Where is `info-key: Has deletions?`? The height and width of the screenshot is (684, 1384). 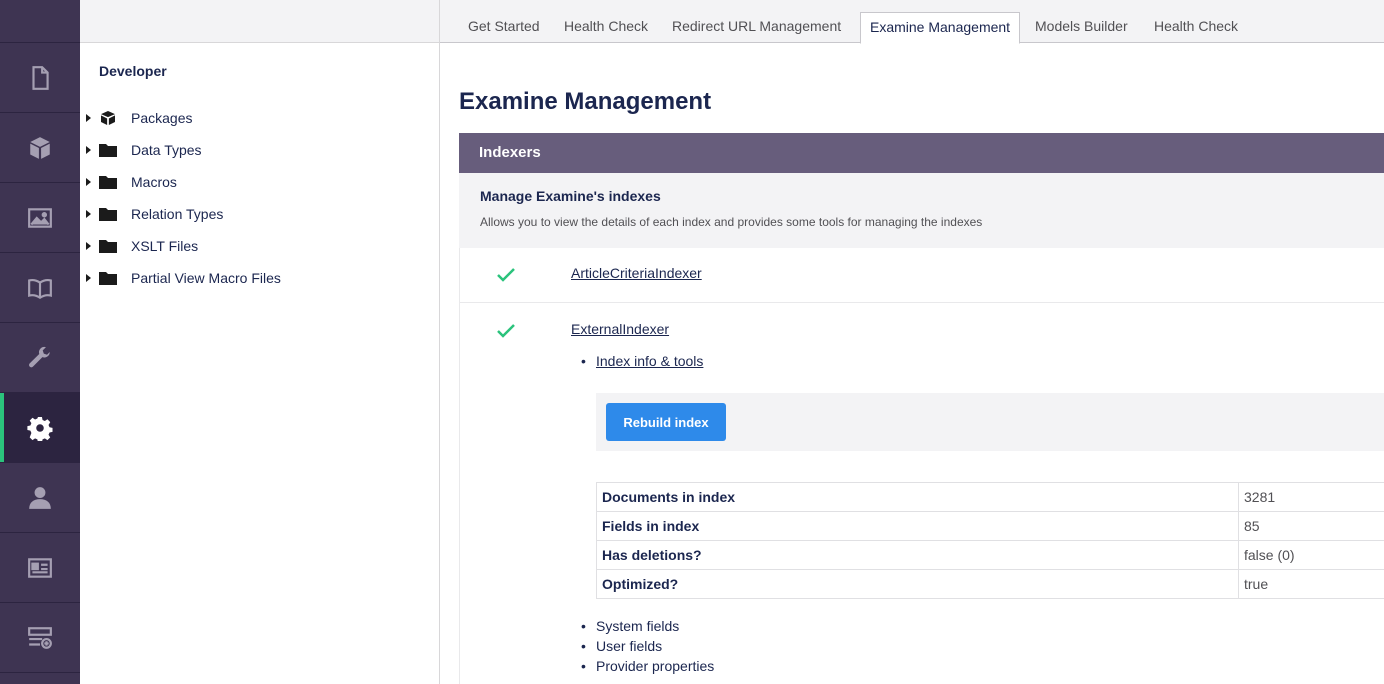
info-key: Has deletions? is located at coordinates (917, 555).